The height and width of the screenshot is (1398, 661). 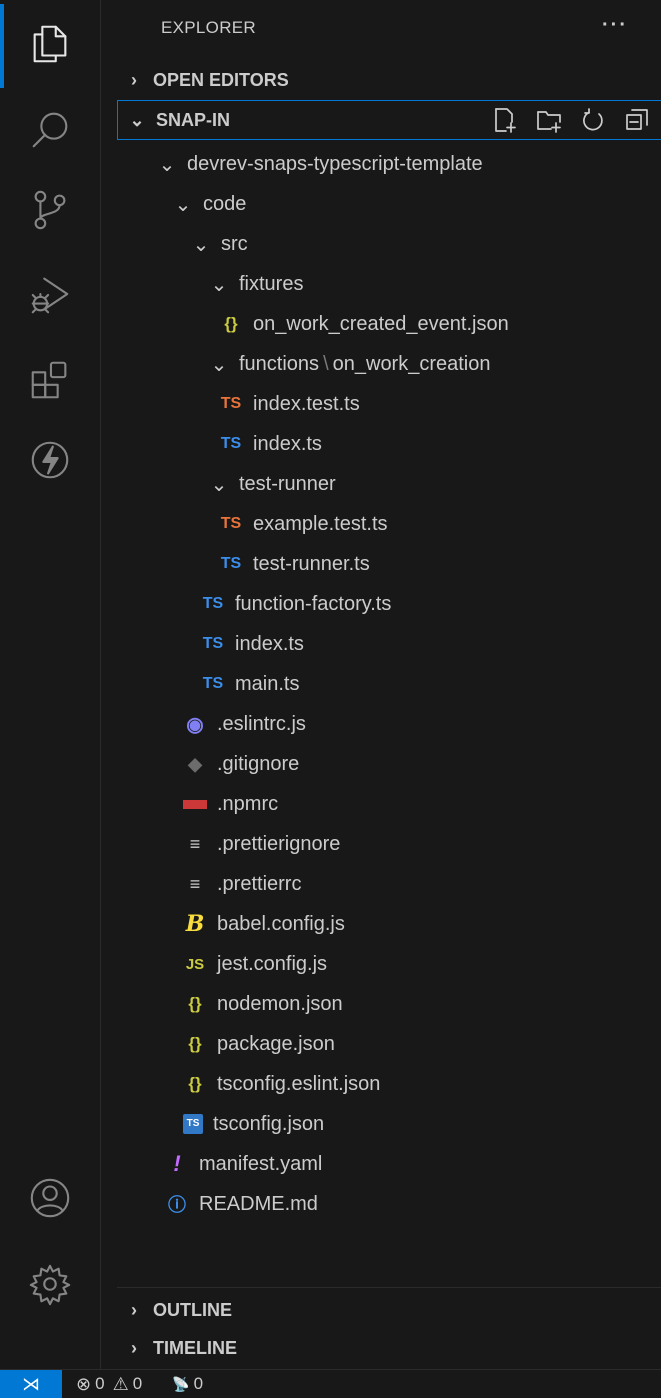 What do you see at coordinates (272, 963) in the screenshot?
I see `file-label: jest.config.js` at bounding box center [272, 963].